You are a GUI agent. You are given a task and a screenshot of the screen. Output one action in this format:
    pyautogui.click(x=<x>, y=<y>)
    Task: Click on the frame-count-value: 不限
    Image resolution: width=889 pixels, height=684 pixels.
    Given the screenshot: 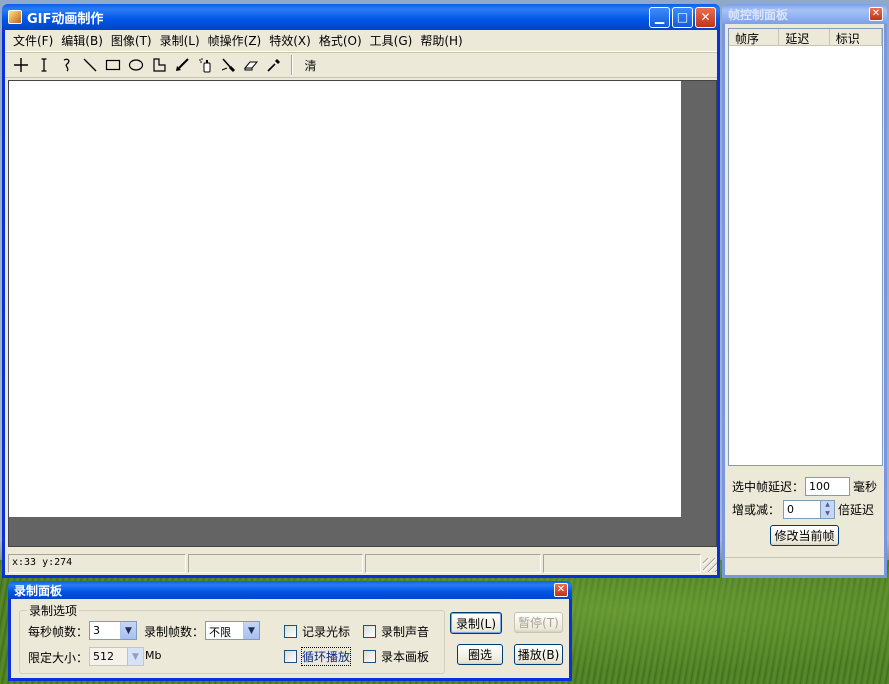 What is the action you would take?
    pyautogui.click(x=220, y=632)
    